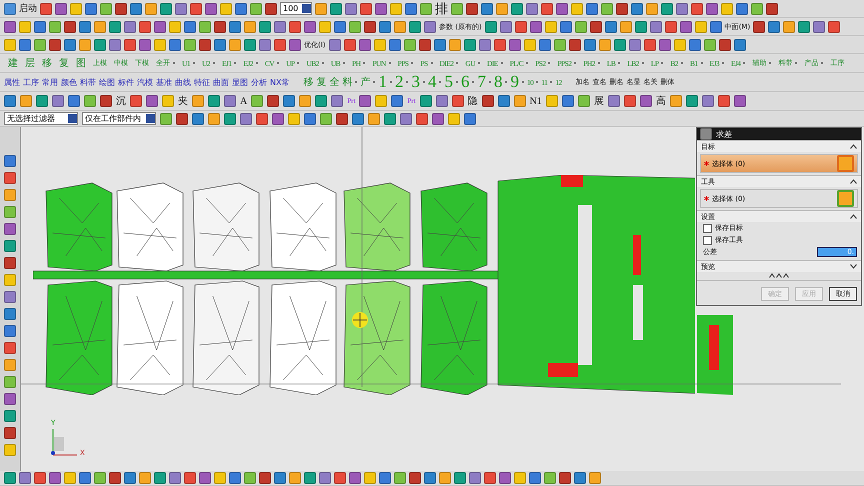  I want to click on menu-item: 曲线, so click(183, 82).